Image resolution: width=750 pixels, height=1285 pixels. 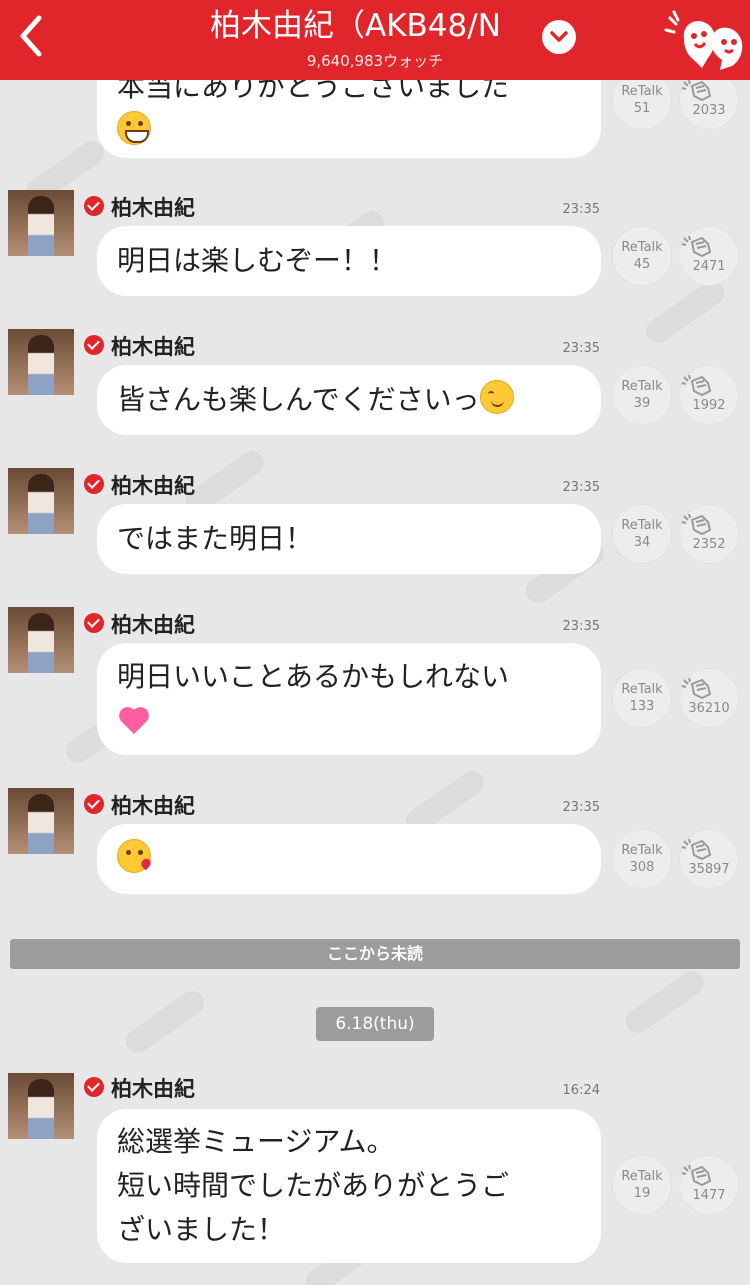 What do you see at coordinates (496, 397) in the screenshot?
I see `smiling-face-emoji-icon` at bounding box center [496, 397].